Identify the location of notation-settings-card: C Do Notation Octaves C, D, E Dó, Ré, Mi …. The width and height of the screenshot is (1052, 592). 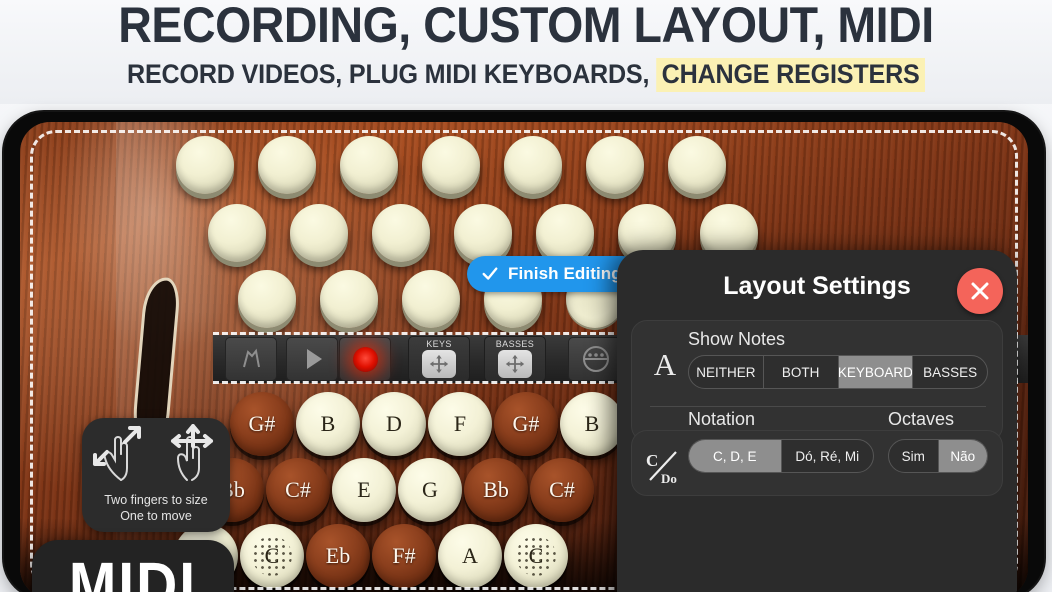
(817, 452).